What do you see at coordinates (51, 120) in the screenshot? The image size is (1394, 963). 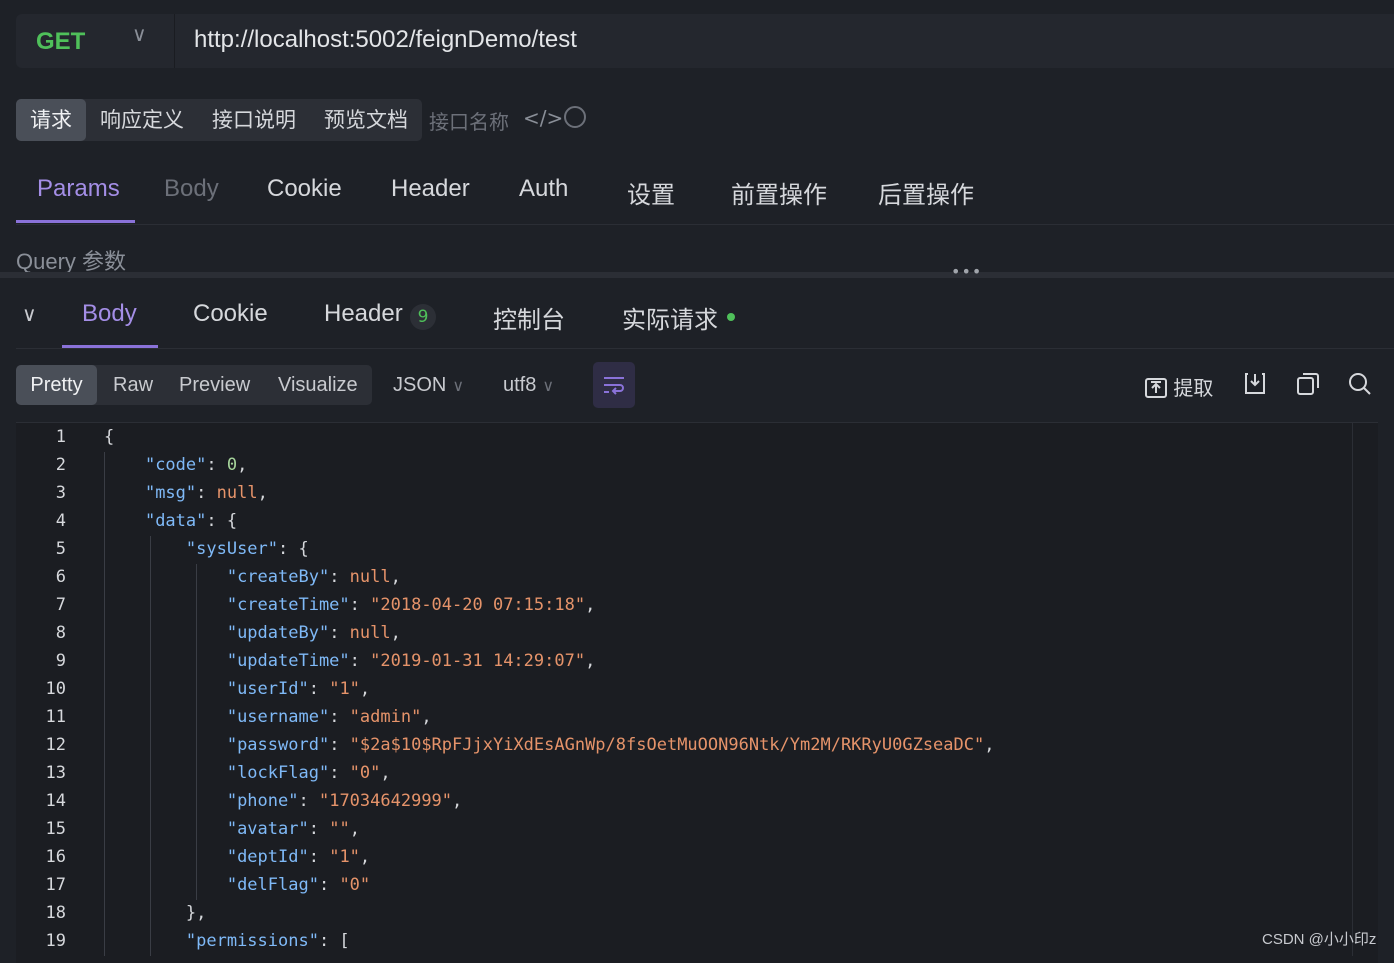 I see `tab-request: 请求` at bounding box center [51, 120].